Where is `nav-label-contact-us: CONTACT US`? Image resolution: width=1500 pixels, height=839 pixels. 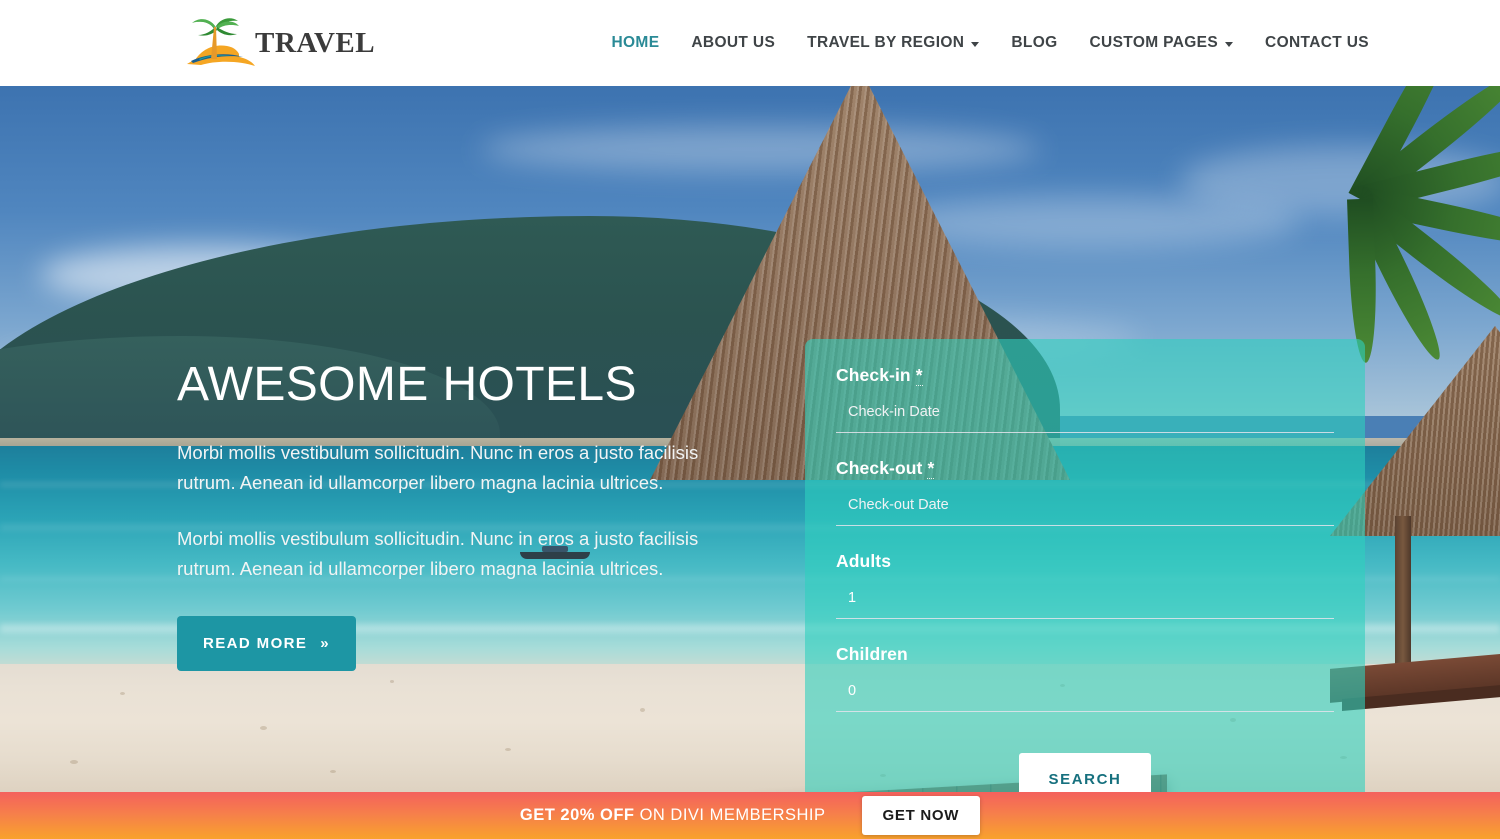
nav-label-contact-us: CONTACT US is located at coordinates (1317, 42).